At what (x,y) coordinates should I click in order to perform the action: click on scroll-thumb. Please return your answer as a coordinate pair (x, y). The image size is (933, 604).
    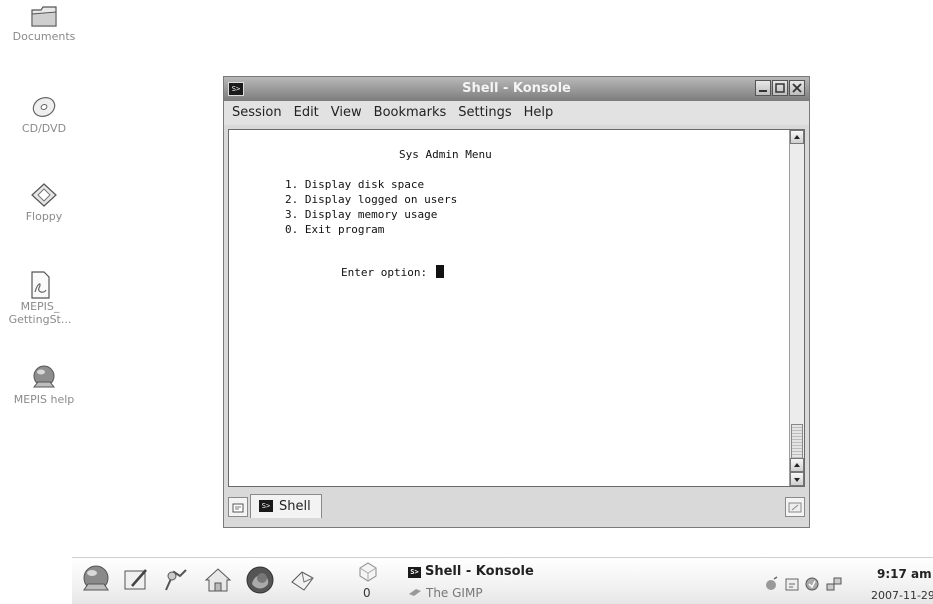
    Looking at the image, I should click on (797, 442).